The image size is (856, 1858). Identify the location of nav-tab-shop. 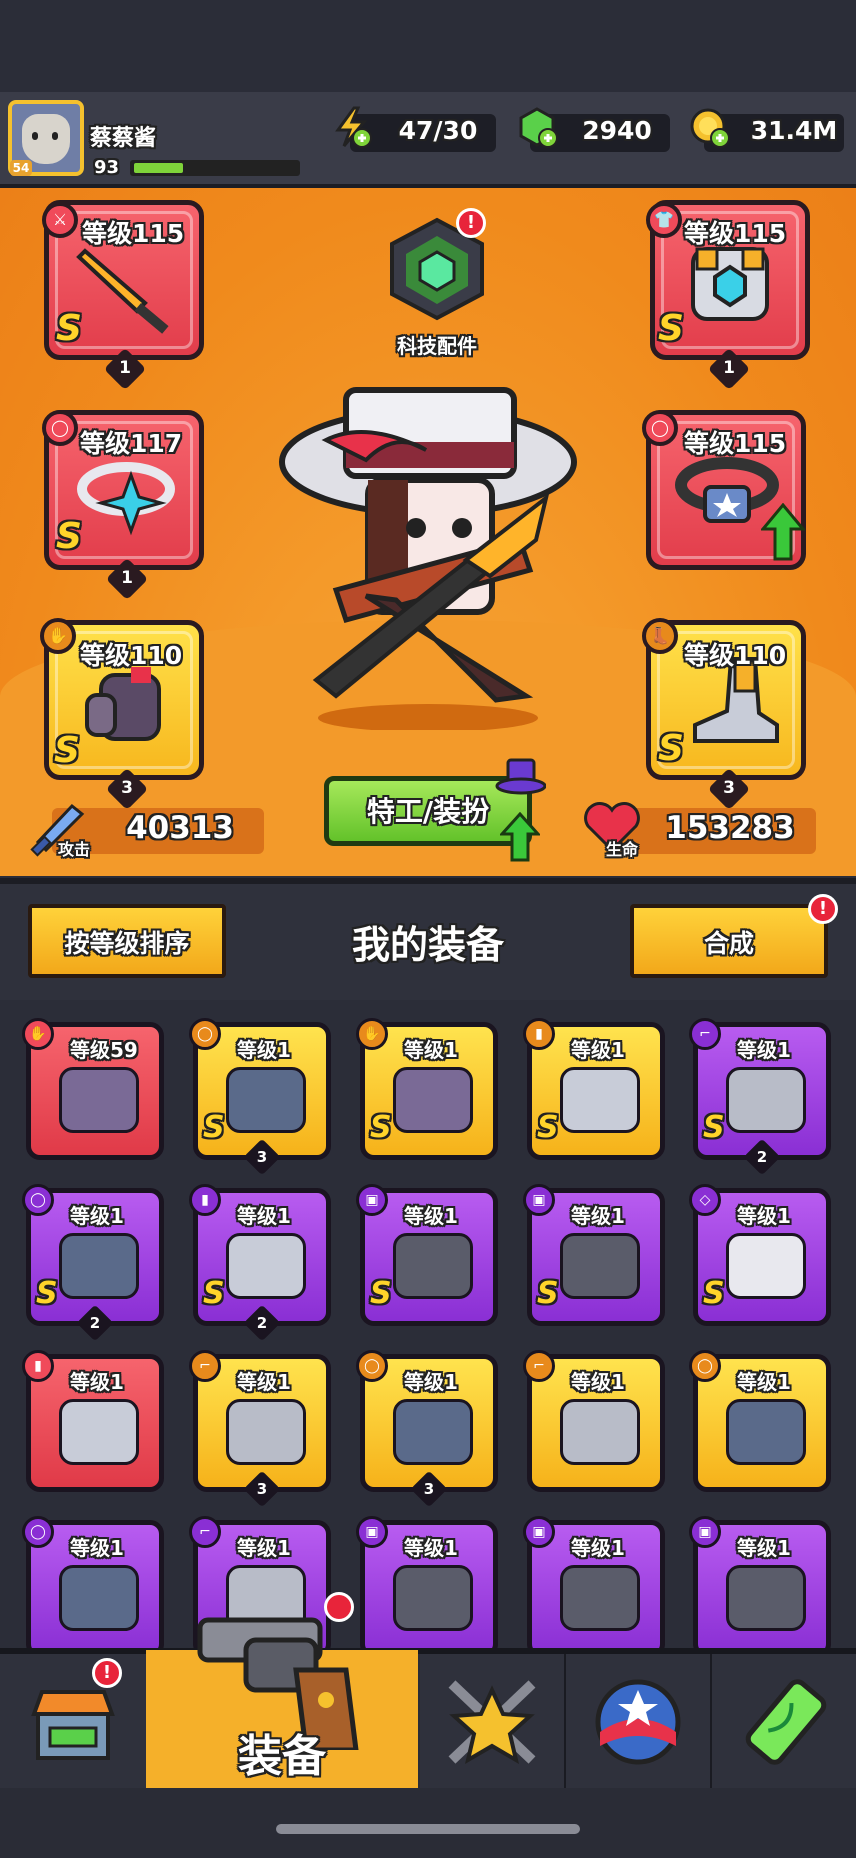
(74, 1721).